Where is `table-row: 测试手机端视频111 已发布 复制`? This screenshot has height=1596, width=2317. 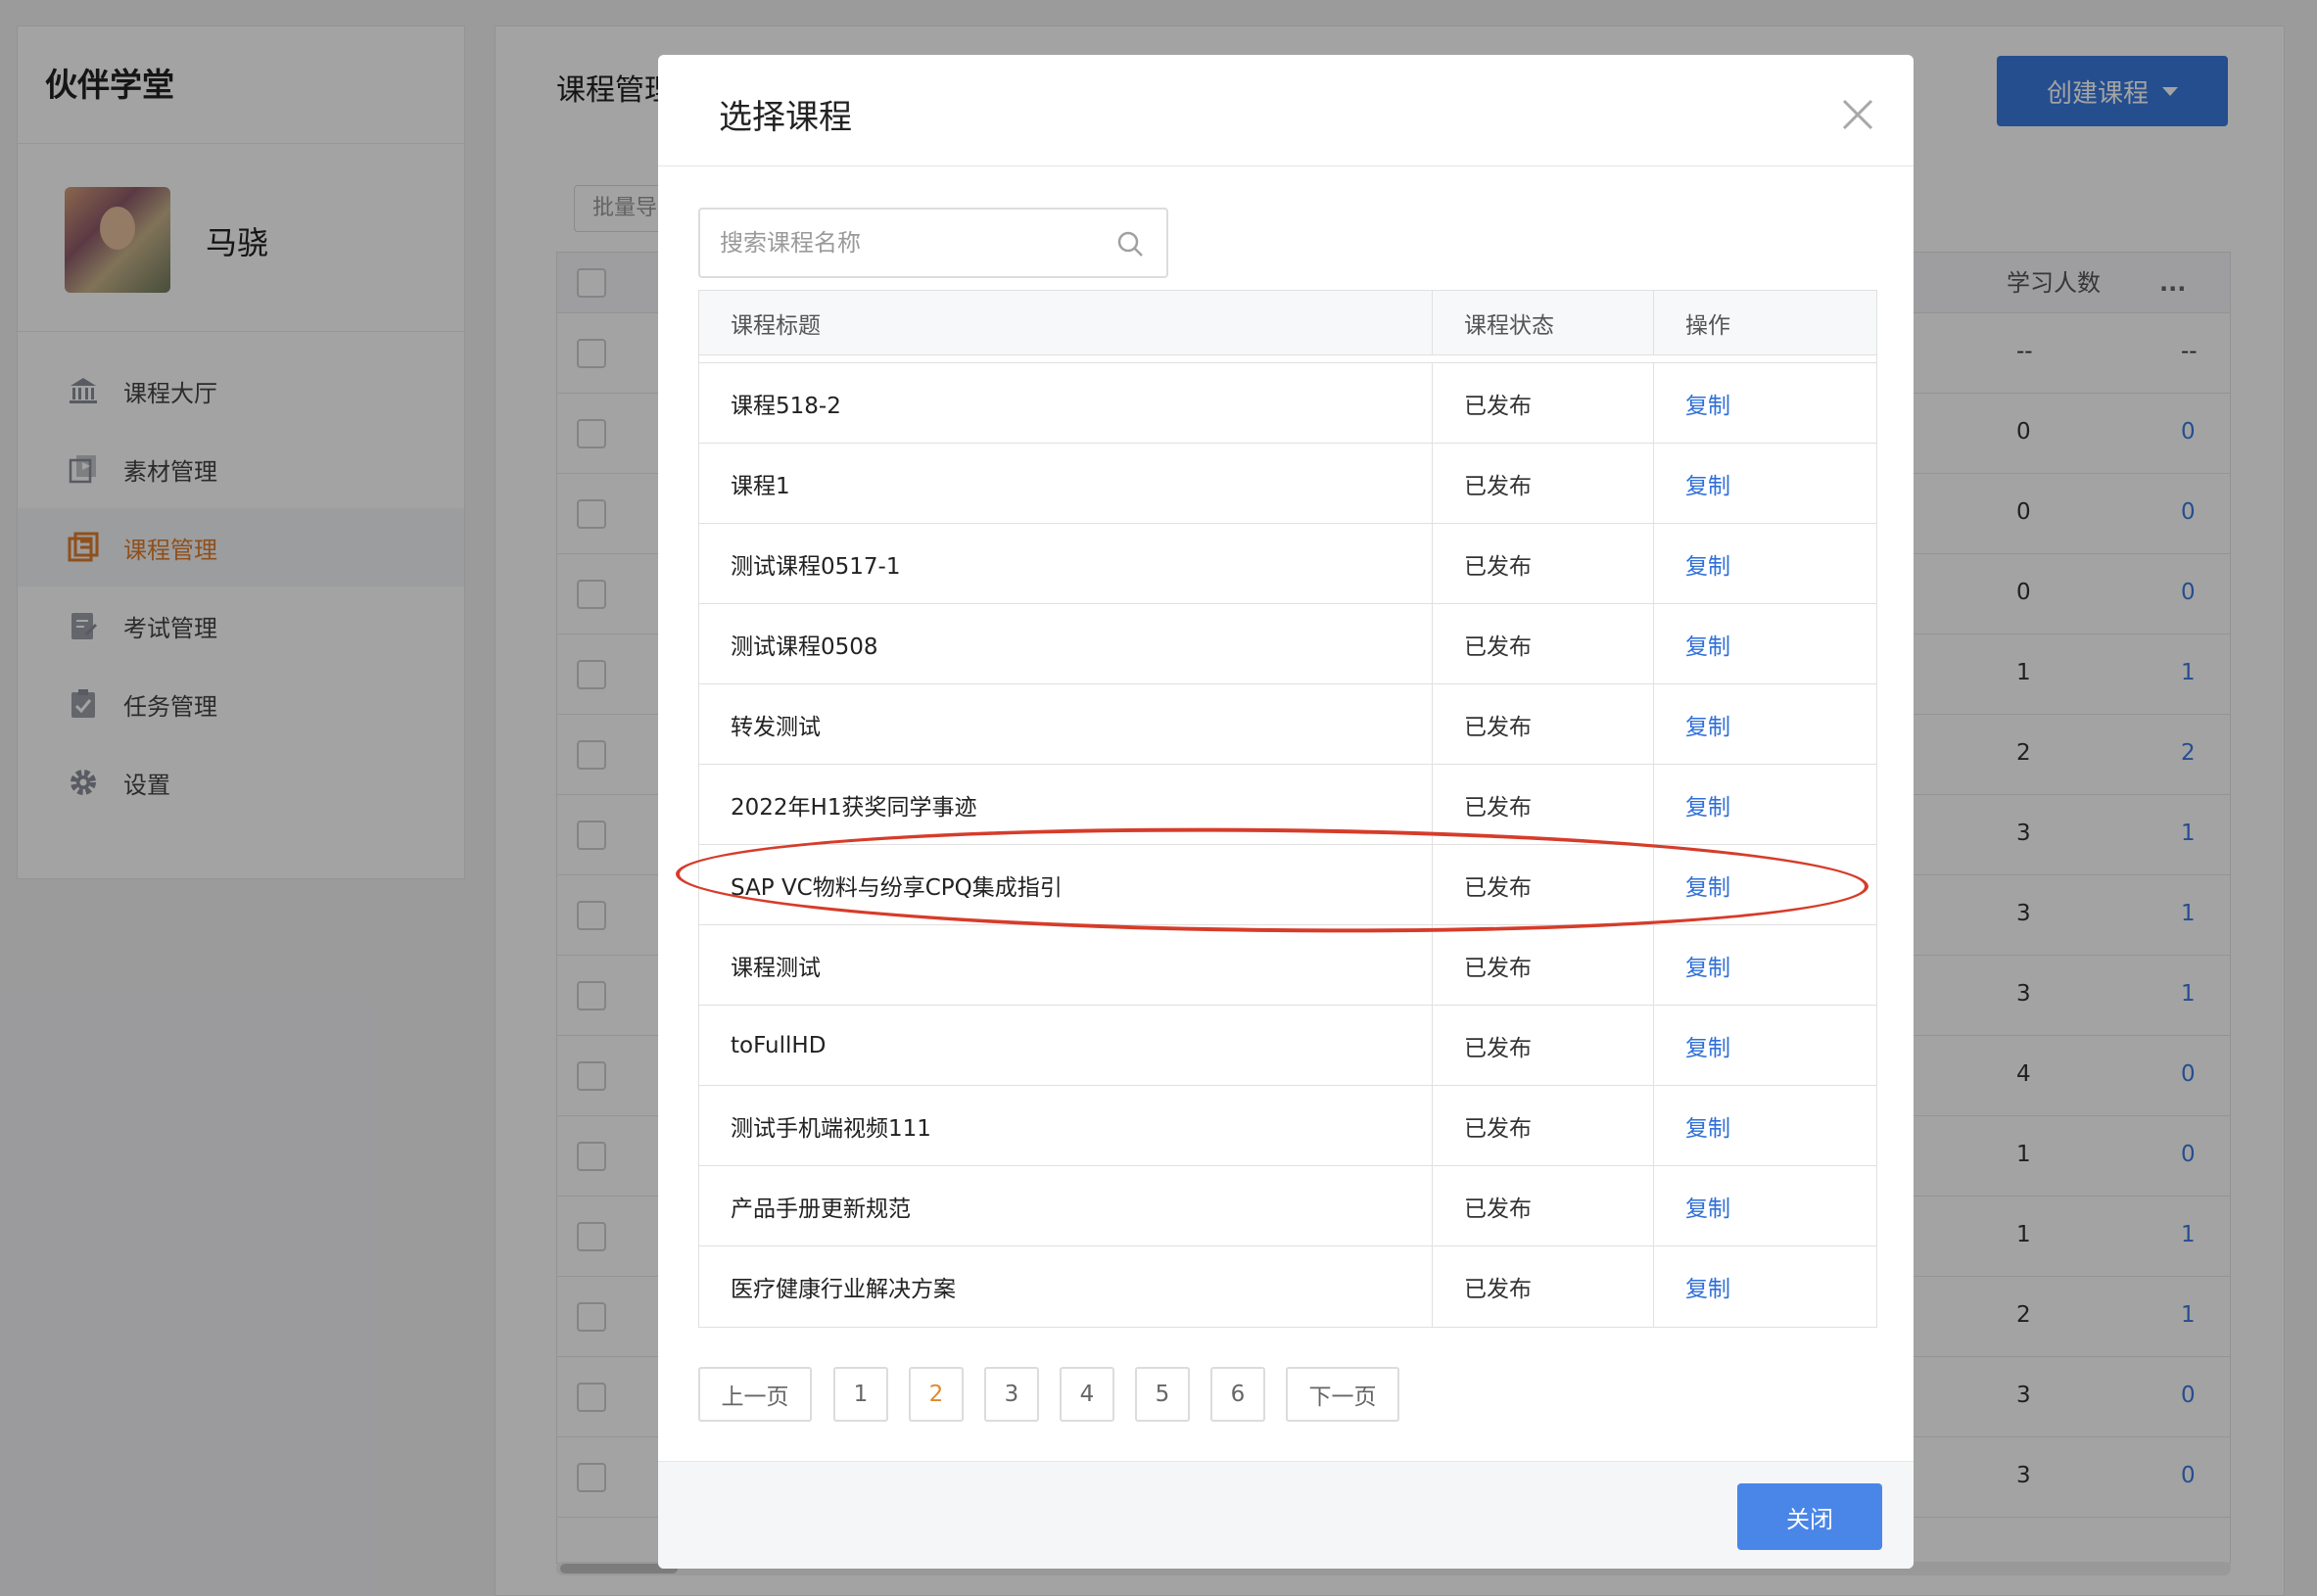 table-row: 测试手机端视频111 已发布 复制 is located at coordinates (1287, 1126).